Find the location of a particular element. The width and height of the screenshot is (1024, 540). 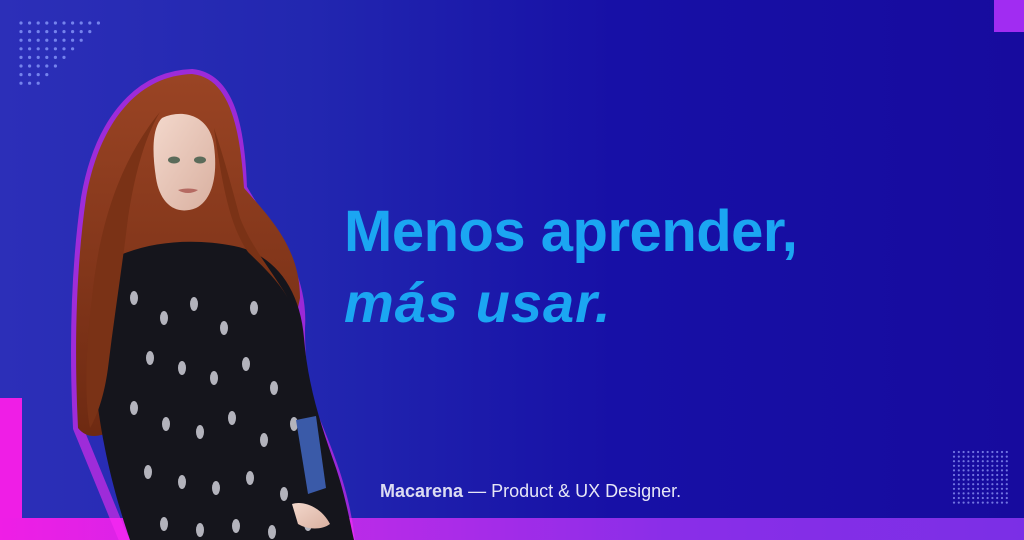

blouse is located at coordinates (223, 390).